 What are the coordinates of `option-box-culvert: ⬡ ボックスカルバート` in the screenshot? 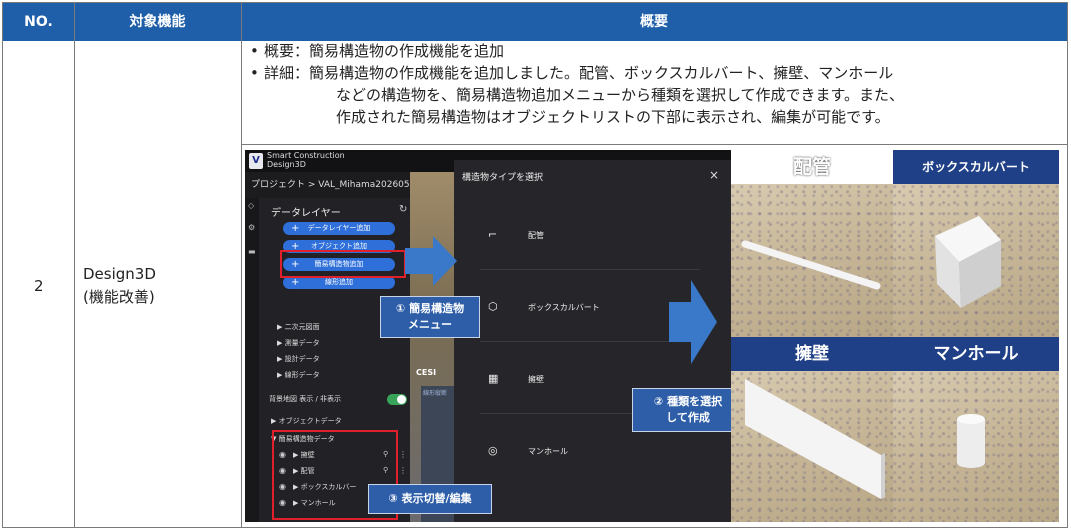 It's located at (590, 307).